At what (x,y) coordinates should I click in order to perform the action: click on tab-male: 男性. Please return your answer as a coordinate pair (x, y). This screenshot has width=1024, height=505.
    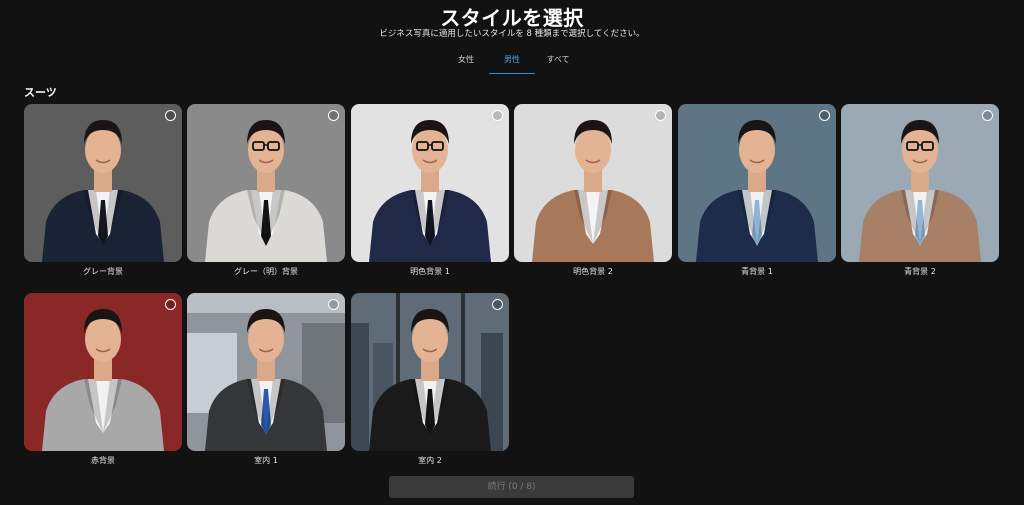
    Looking at the image, I should click on (512, 63).